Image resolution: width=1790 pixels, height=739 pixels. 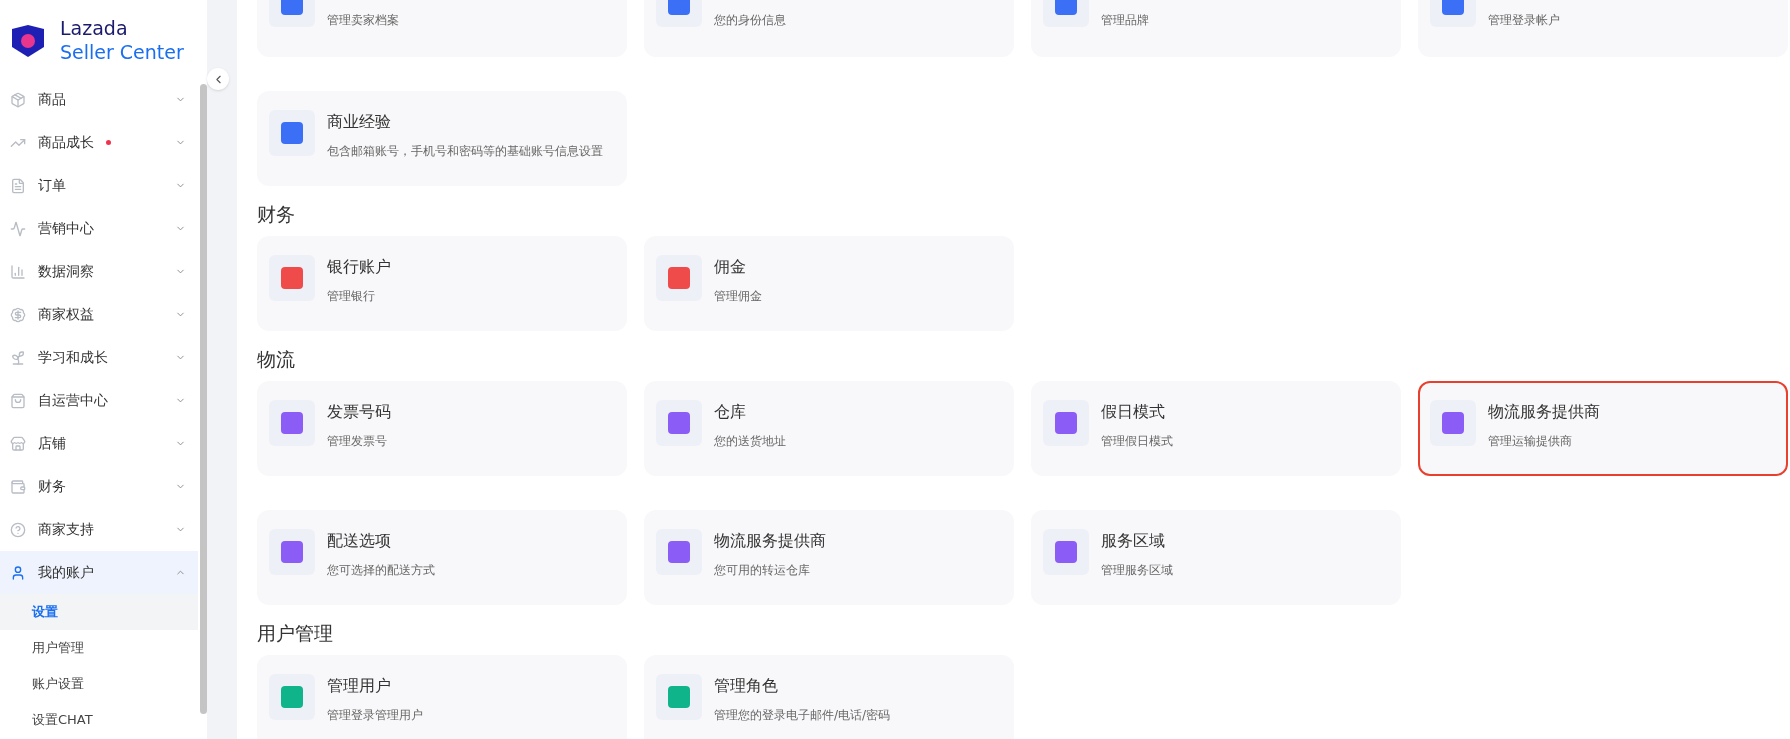 I want to click on sidebar-item: 学习和成长, so click(x=99, y=357).